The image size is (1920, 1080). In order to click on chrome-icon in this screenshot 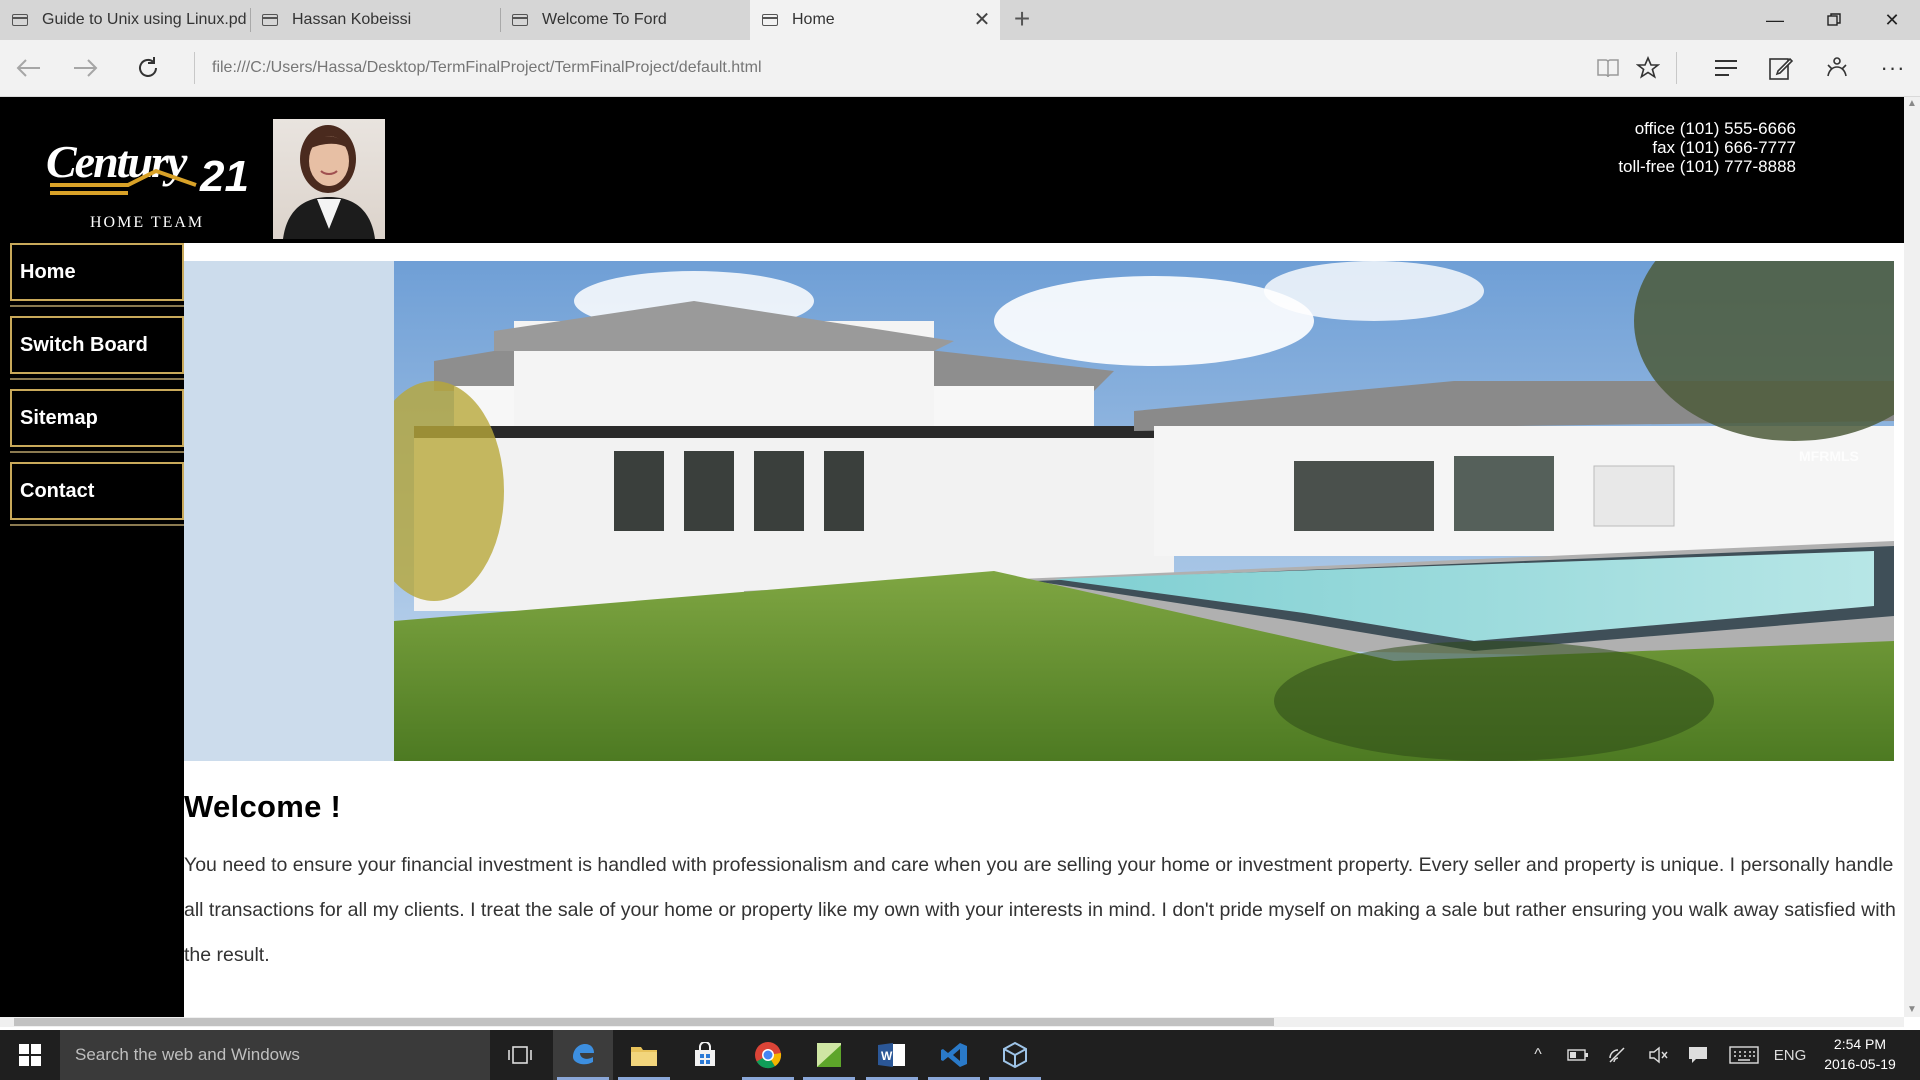, I will do `click(768, 1055)`.